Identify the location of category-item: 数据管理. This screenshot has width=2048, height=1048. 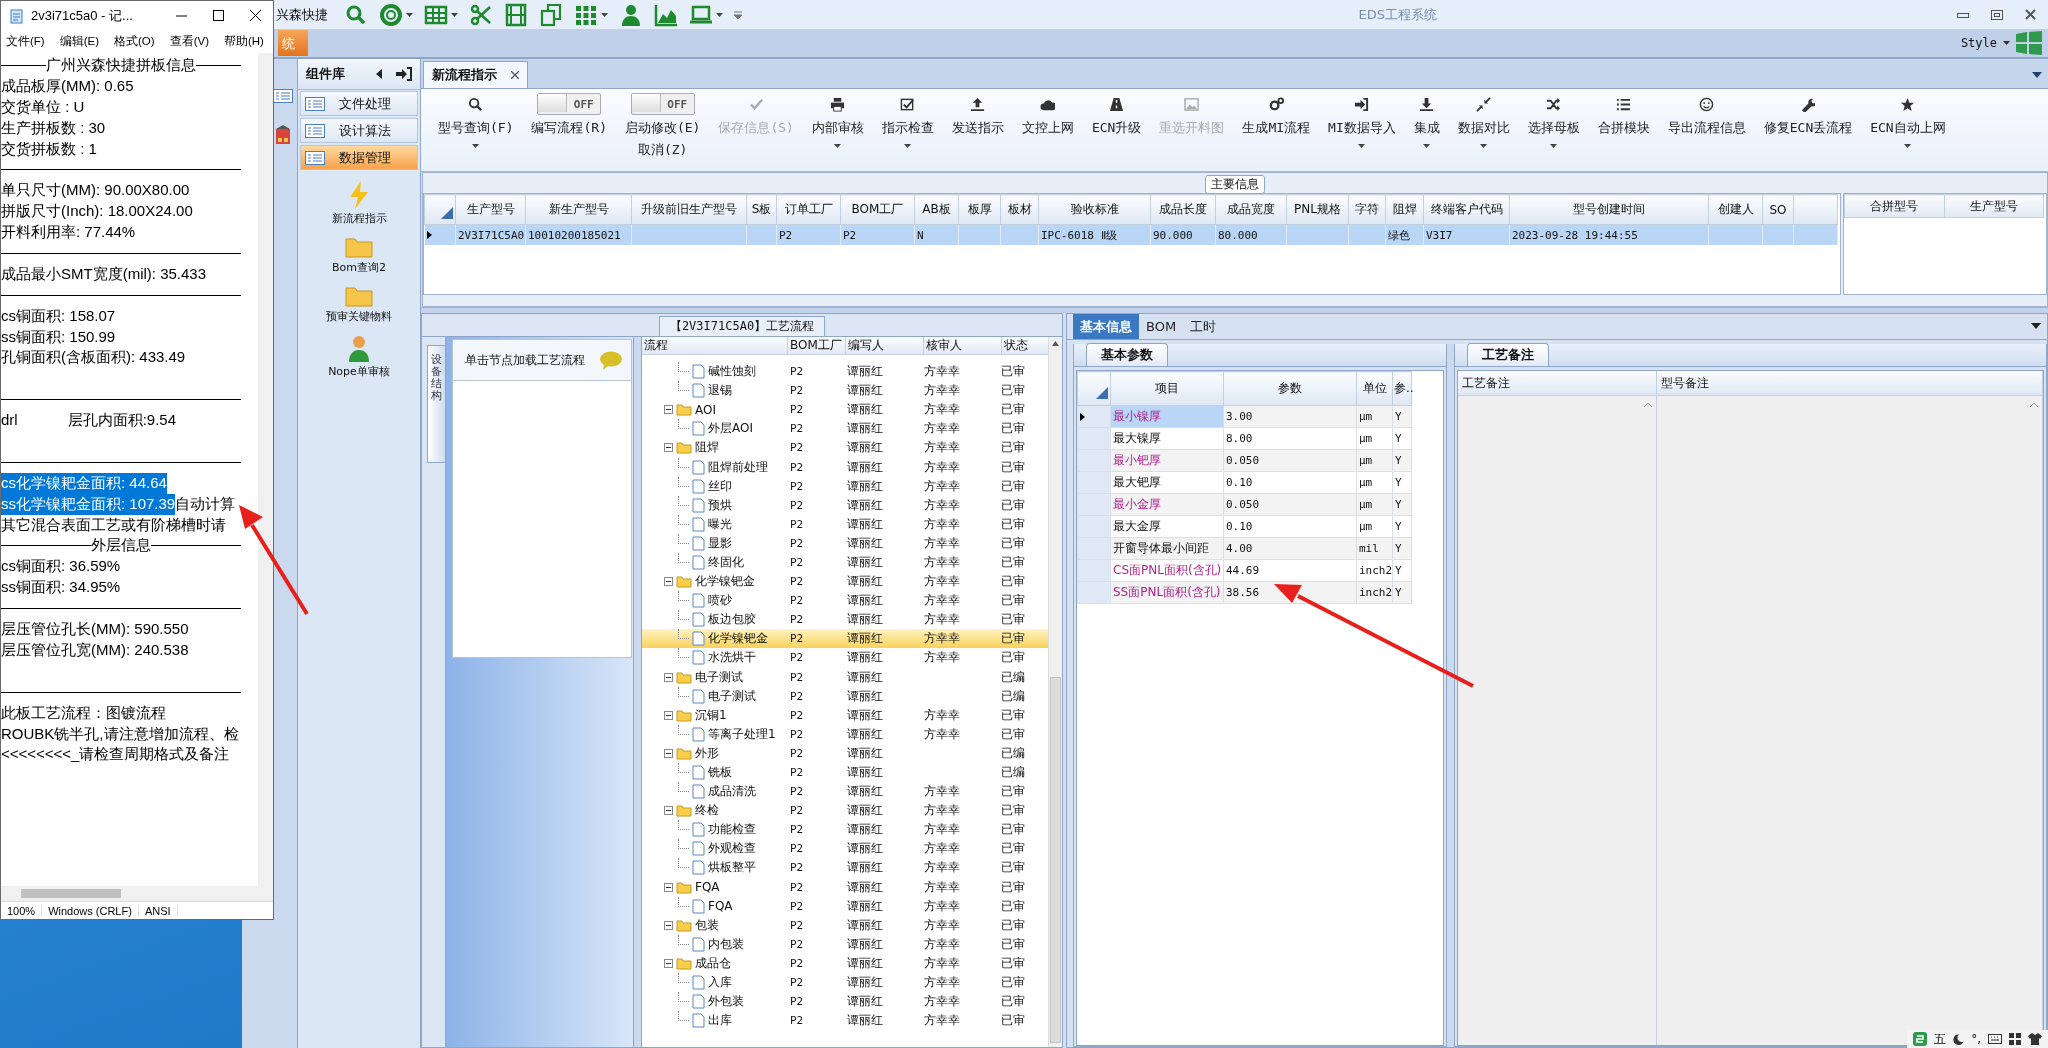
(359, 157).